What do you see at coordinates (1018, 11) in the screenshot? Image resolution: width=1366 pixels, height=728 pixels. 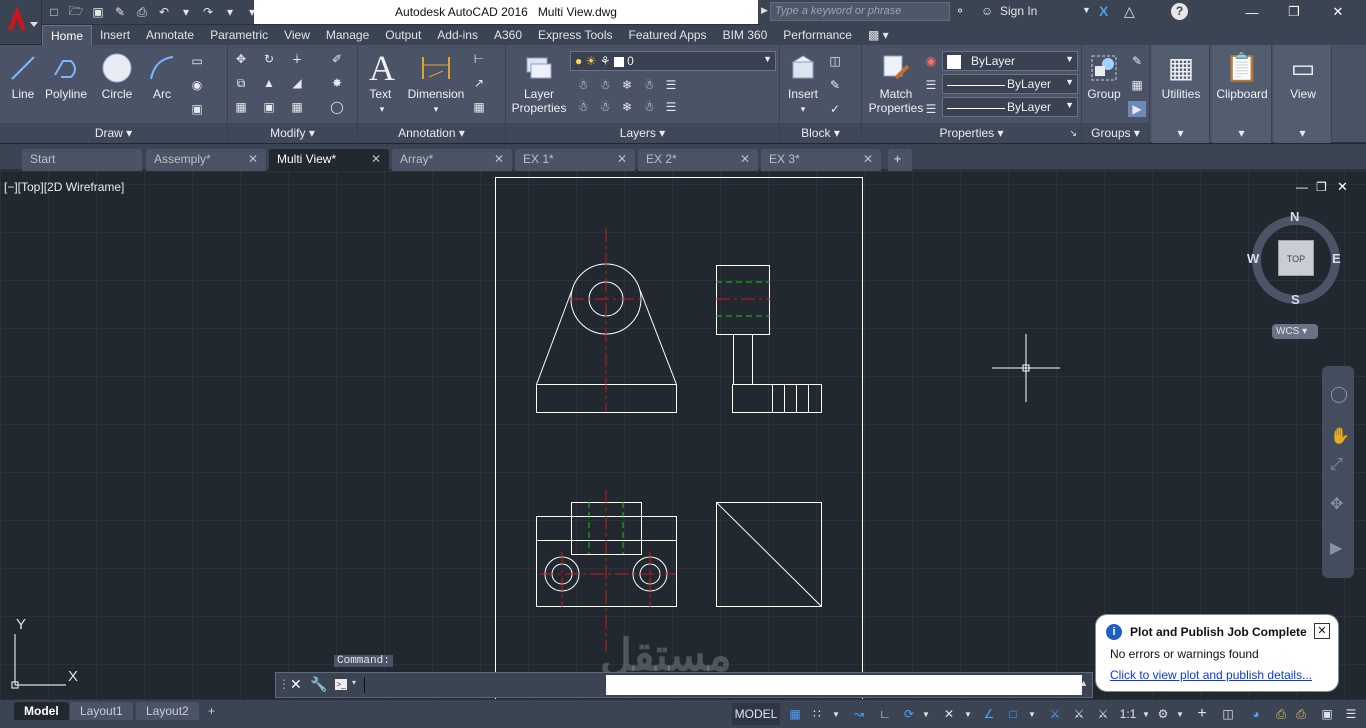 I see `sign-in-button: Sign In` at bounding box center [1018, 11].